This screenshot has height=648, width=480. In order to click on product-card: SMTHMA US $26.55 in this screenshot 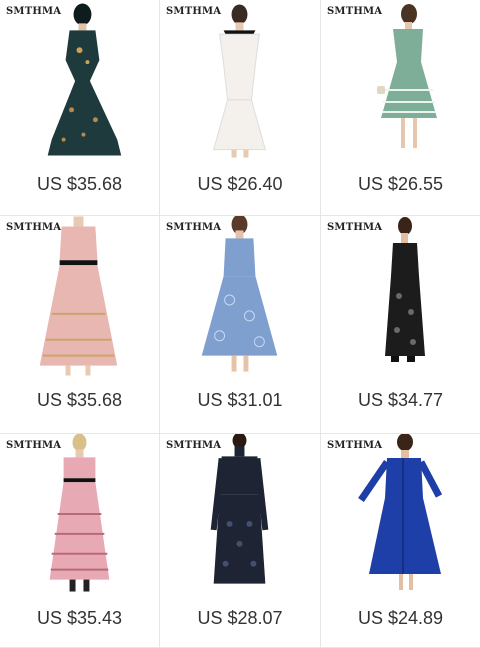, I will do `click(400, 108)`.